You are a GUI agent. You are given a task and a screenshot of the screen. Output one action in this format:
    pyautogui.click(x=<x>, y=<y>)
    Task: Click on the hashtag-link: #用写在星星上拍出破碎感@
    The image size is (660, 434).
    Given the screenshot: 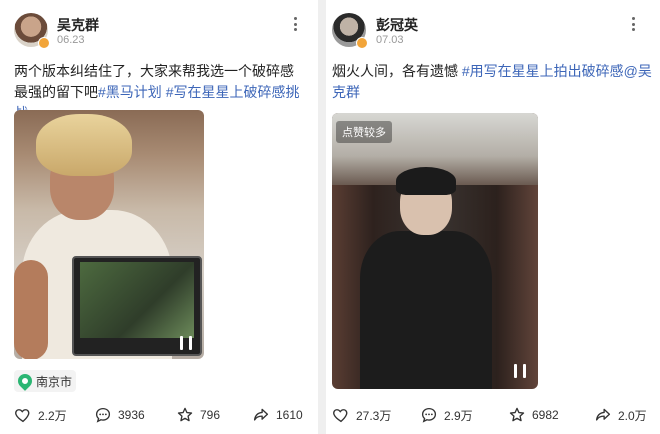 What is the action you would take?
    pyautogui.click(x=550, y=71)
    